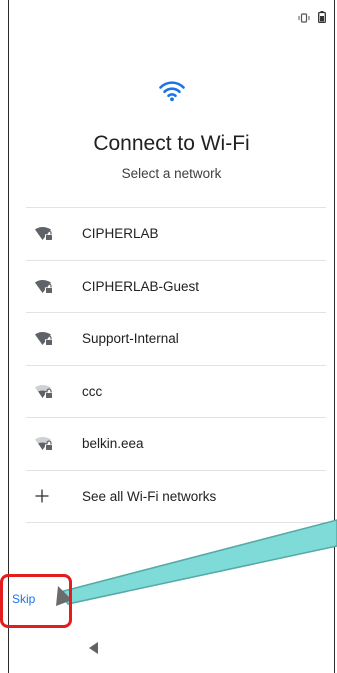  Describe the element at coordinates (196, 562) in the screenshot. I see `annotation-arrow` at that location.